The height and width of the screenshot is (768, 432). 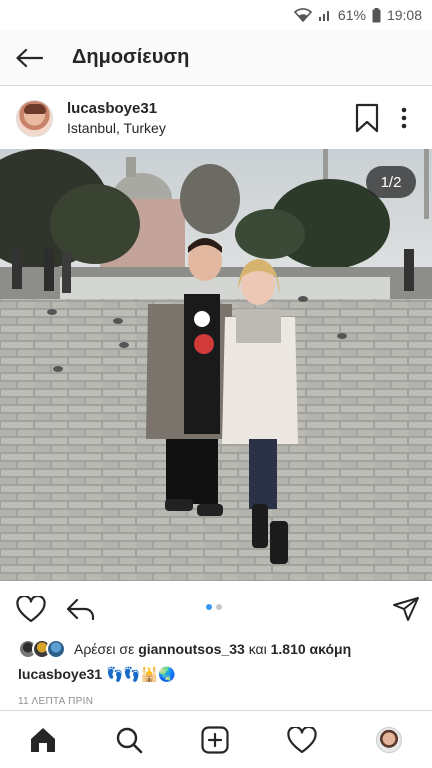 What do you see at coordinates (191, 649) in the screenshot?
I see `likes-username: giannoutsos_33` at bounding box center [191, 649].